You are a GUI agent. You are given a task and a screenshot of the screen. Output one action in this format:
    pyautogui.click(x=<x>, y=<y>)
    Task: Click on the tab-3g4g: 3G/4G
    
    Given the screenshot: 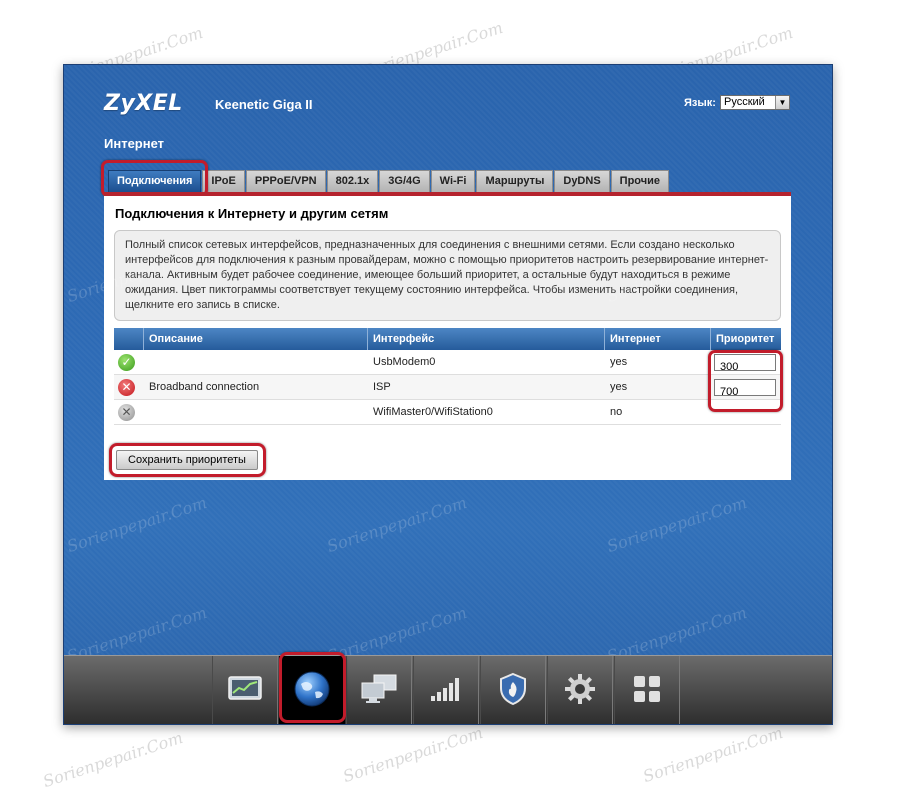 What is the action you would take?
    pyautogui.click(x=404, y=181)
    